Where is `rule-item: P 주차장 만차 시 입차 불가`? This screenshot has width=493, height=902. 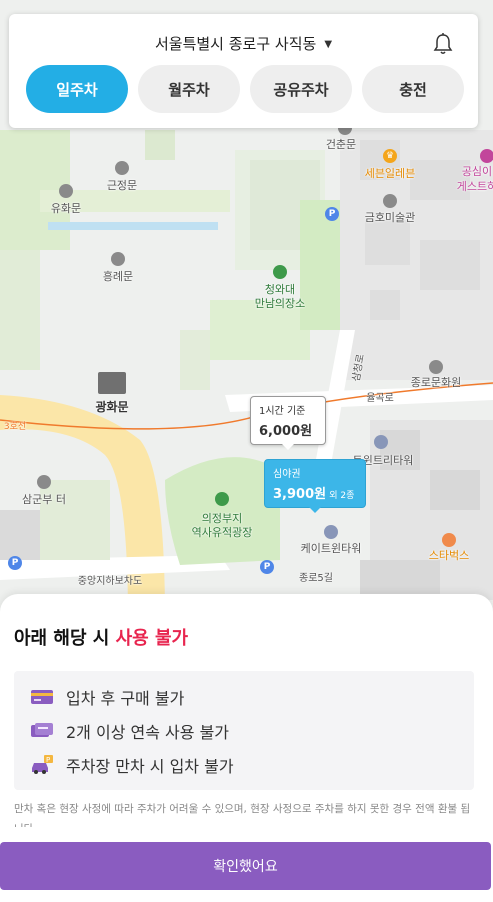 rule-item: P 주차장 만차 시 입차 불가 is located at coordinates (132, 765).